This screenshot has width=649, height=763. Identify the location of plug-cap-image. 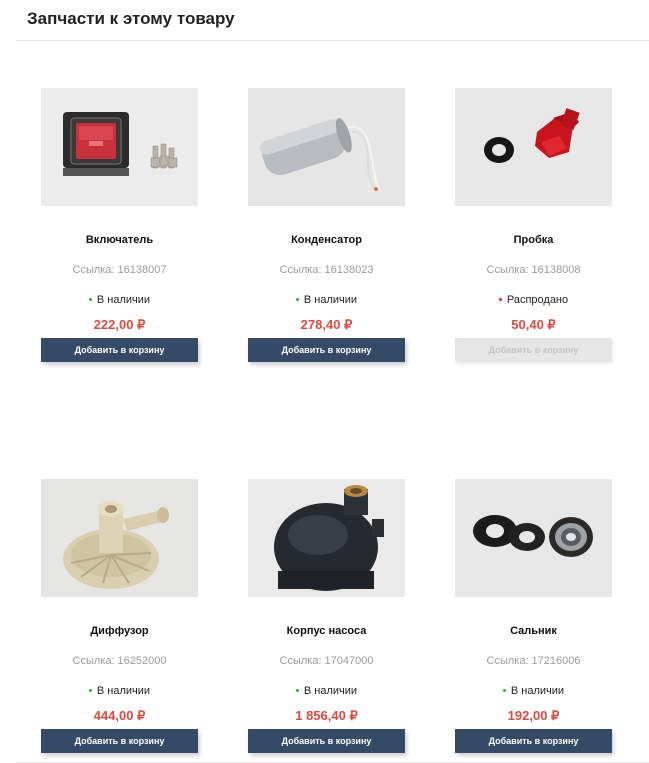
(533, 147).